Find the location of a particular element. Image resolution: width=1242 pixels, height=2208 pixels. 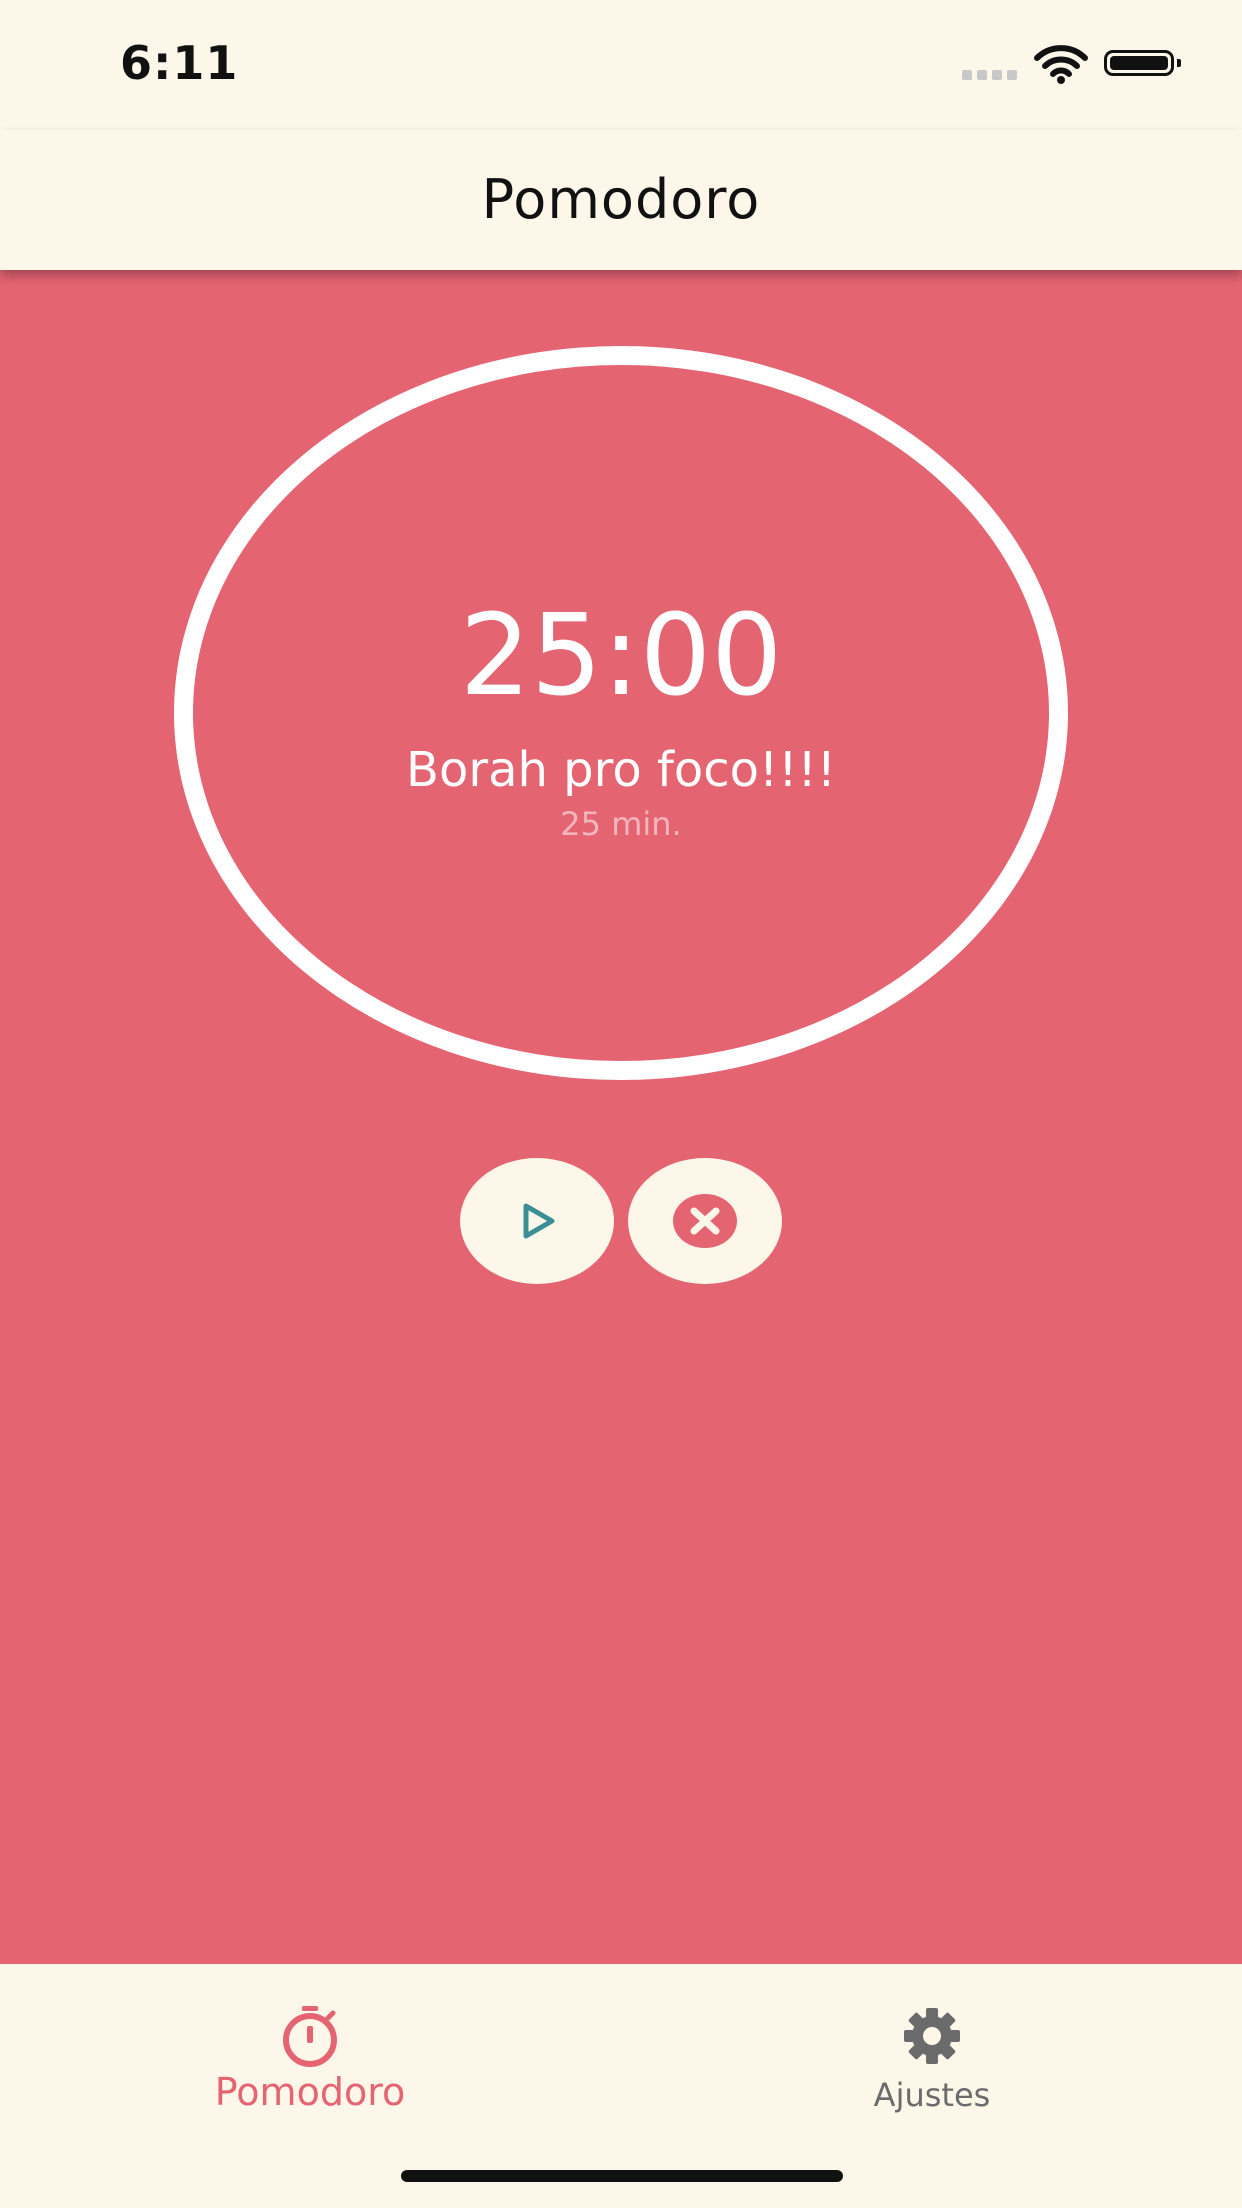

home-indicator is located at coordinates (622, 2176).